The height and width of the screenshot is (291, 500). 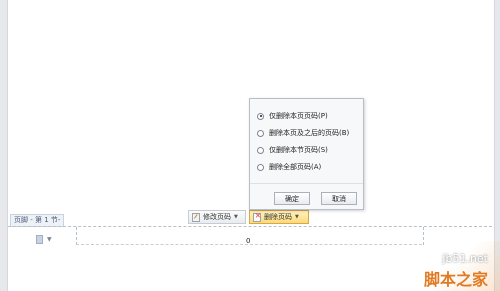 What do you see at coordinates (292, 198) in the screenshot?
I see `ok-button: 确定` at bounding box center [292, 198].